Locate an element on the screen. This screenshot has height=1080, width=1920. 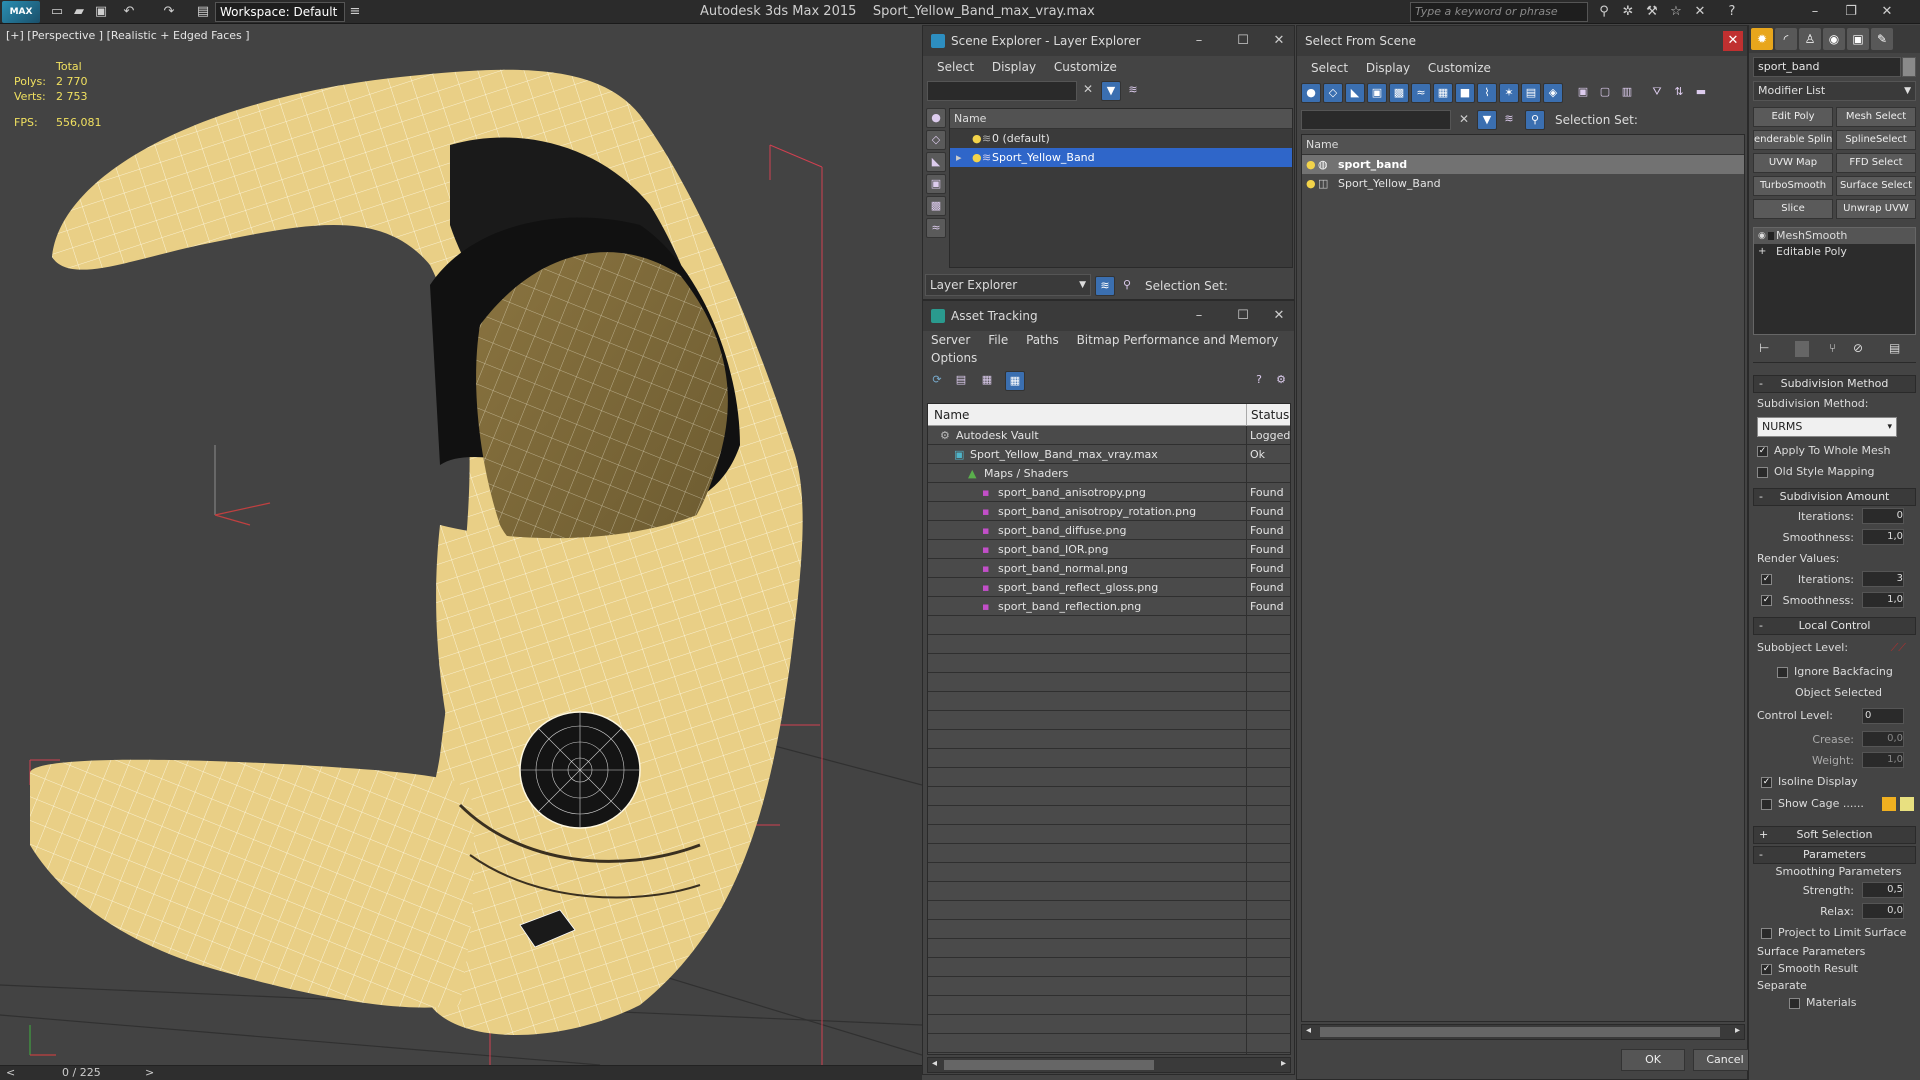
project-limit-surface-row: Project to Limit Surface is located at coordinates (1834, 932).